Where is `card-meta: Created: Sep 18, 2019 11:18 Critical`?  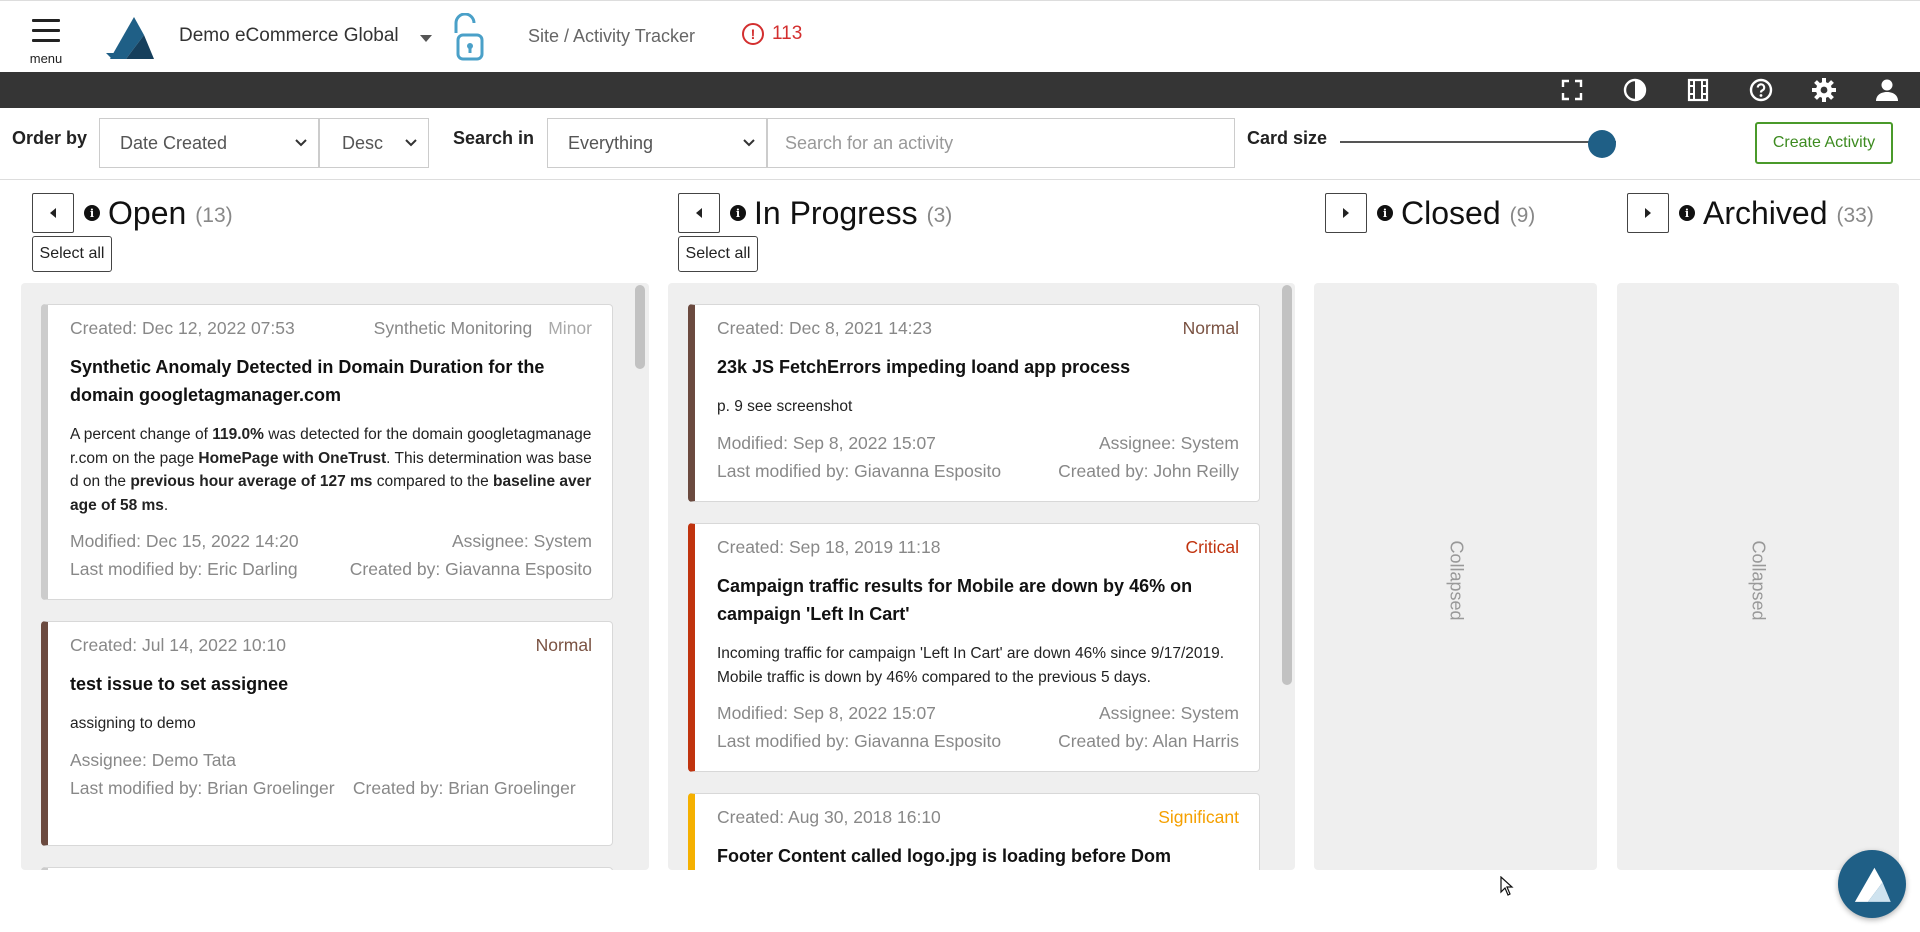
card-meta: Created: Sep 18, 2019 11:18 Critical is located at coordinates (978, 547).